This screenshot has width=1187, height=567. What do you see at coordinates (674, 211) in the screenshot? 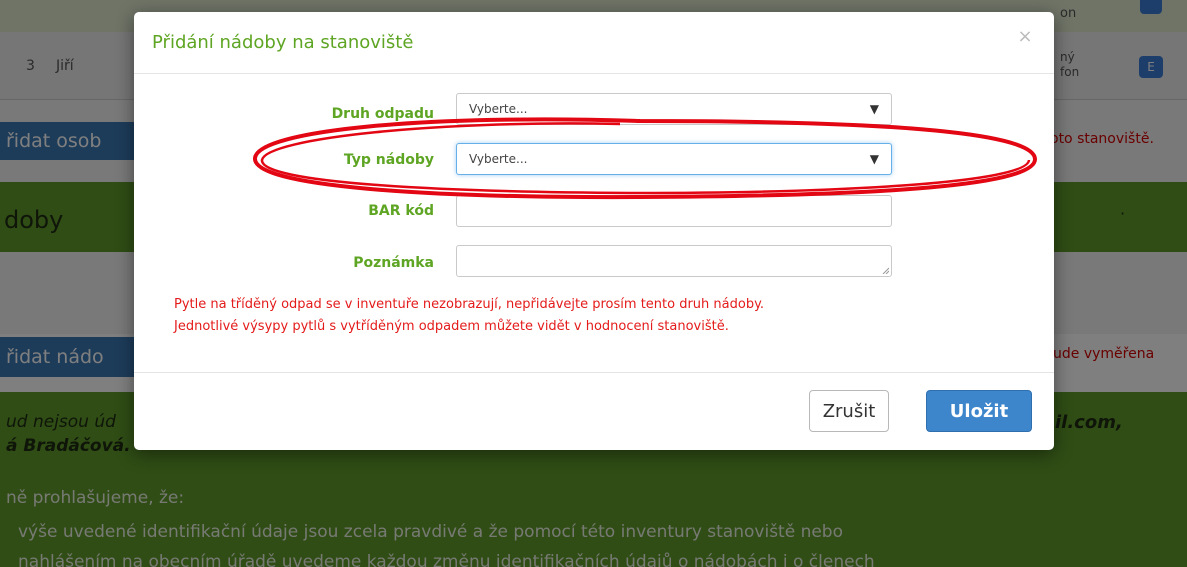
I see `barcode-input` at bounding box center [674, 211].